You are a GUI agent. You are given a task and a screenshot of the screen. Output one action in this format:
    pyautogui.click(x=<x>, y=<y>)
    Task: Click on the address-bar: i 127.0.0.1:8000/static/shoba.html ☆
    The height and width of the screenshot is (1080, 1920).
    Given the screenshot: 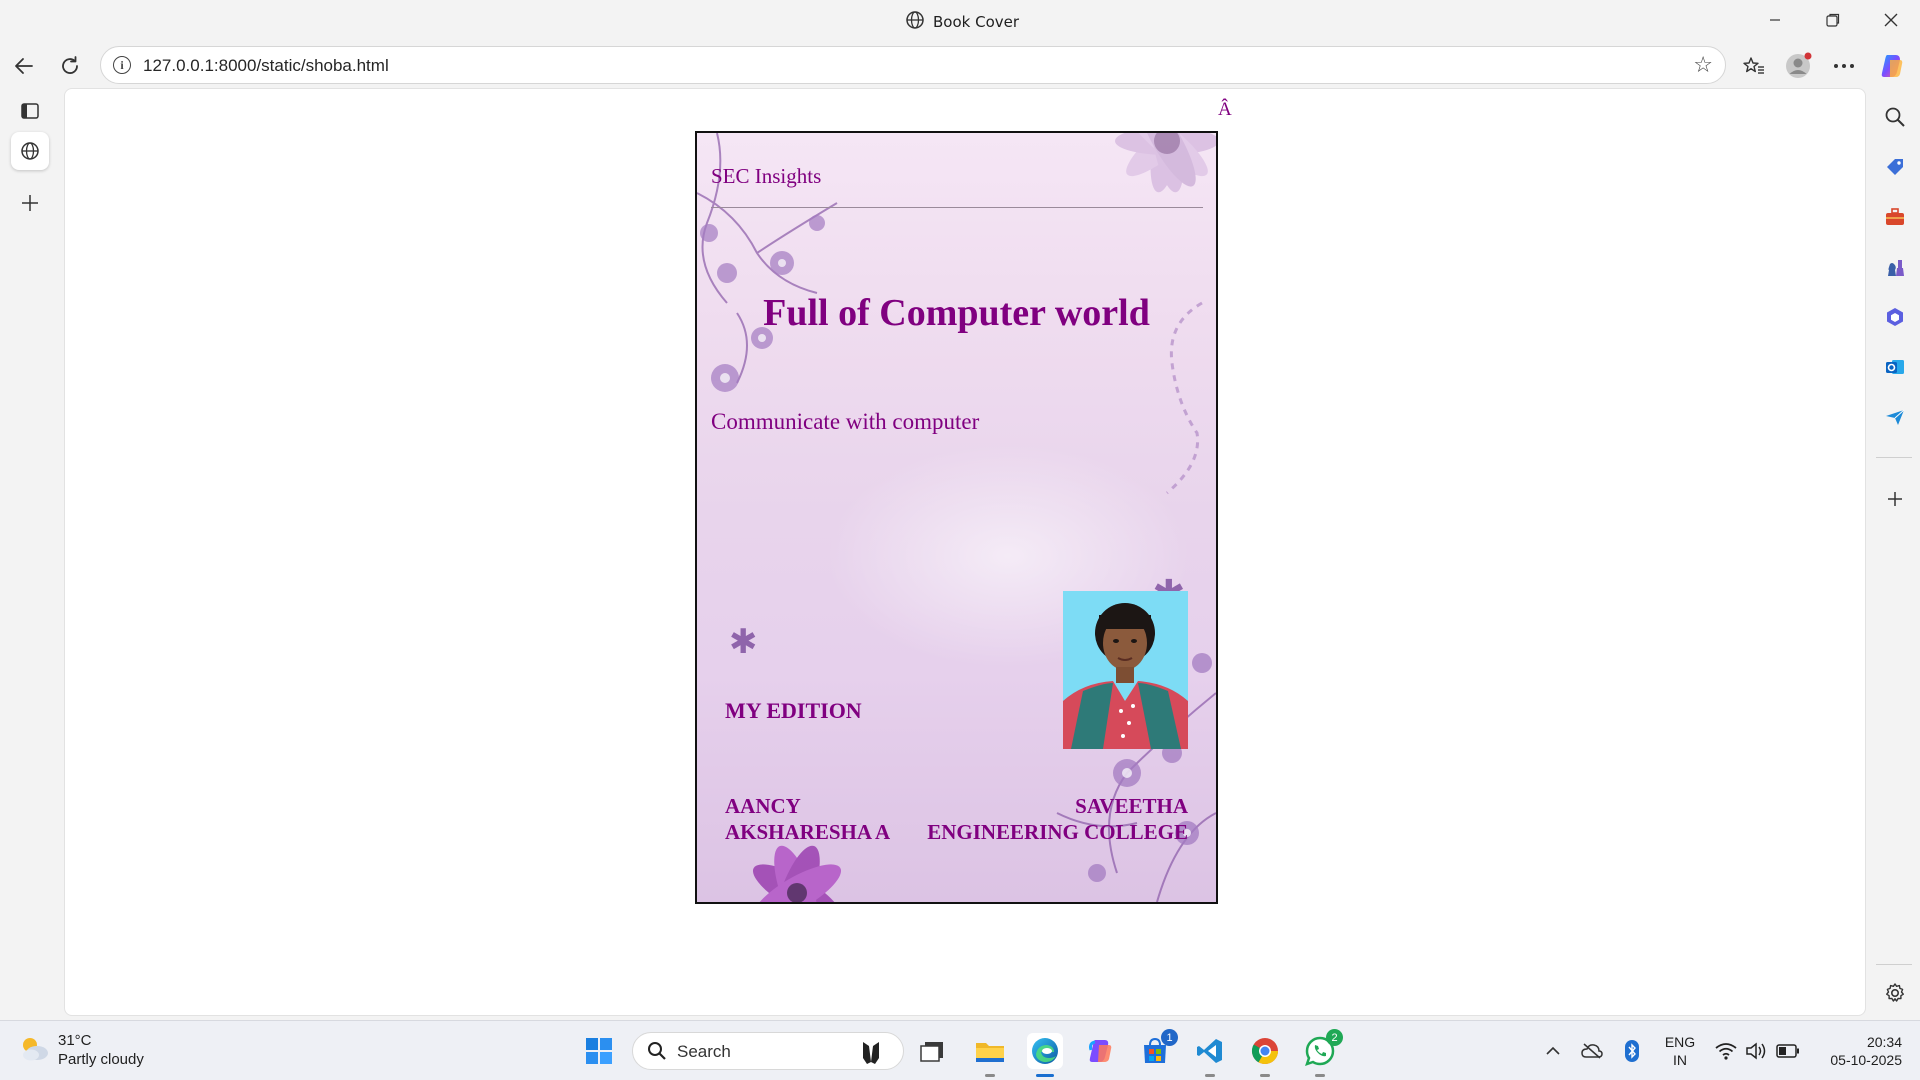 What is the action you would take?
    pyautogui.click(x=913, y=65)
    